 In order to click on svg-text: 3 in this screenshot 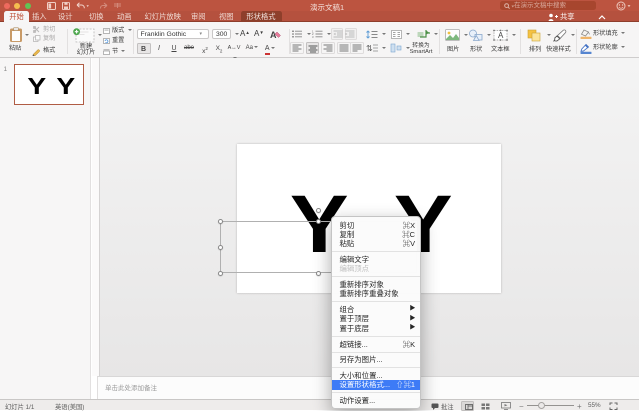, I will do `click(313, 36)`.